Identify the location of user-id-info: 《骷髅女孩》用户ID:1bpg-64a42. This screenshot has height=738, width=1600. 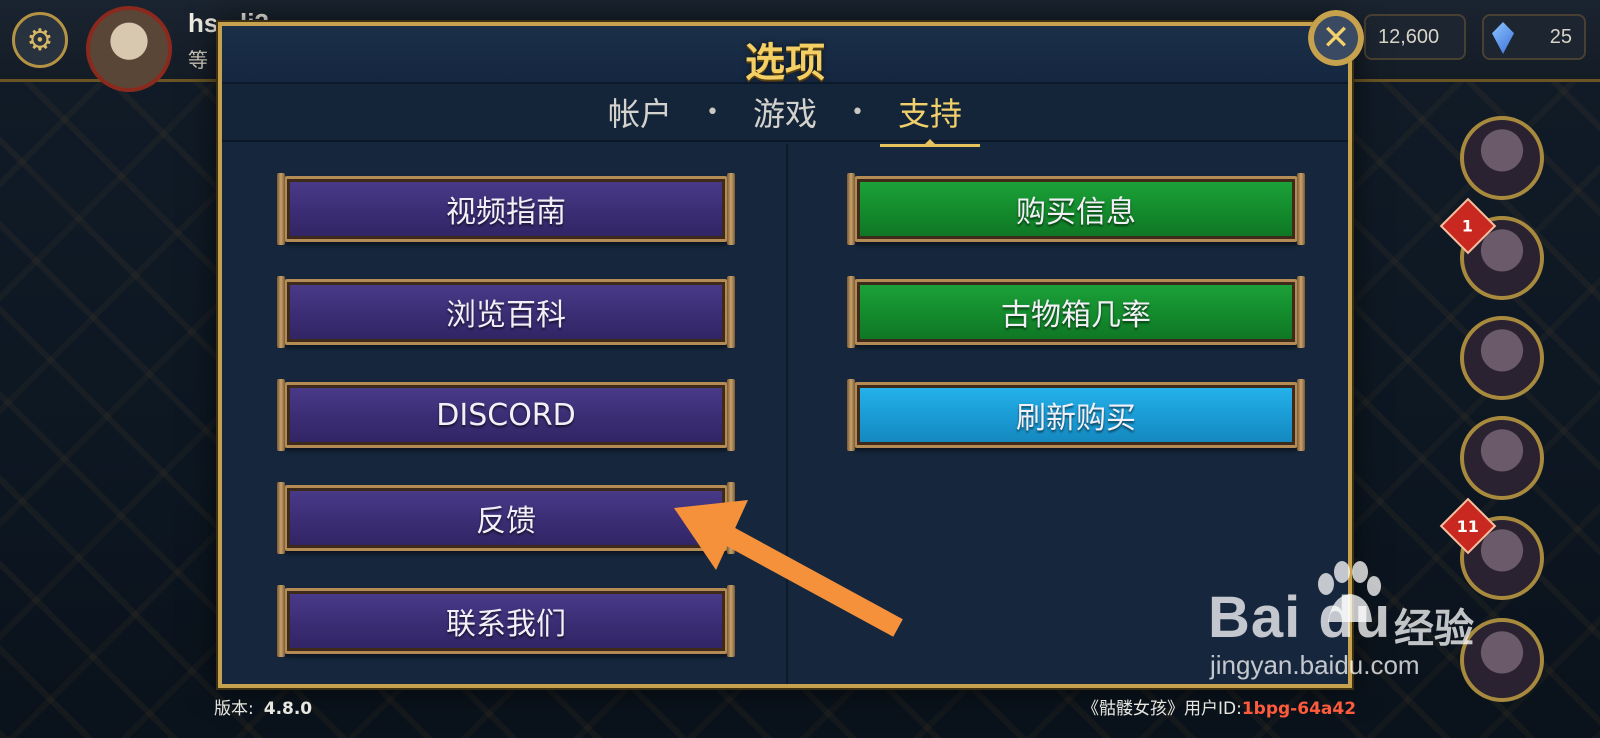
(1219, 706).